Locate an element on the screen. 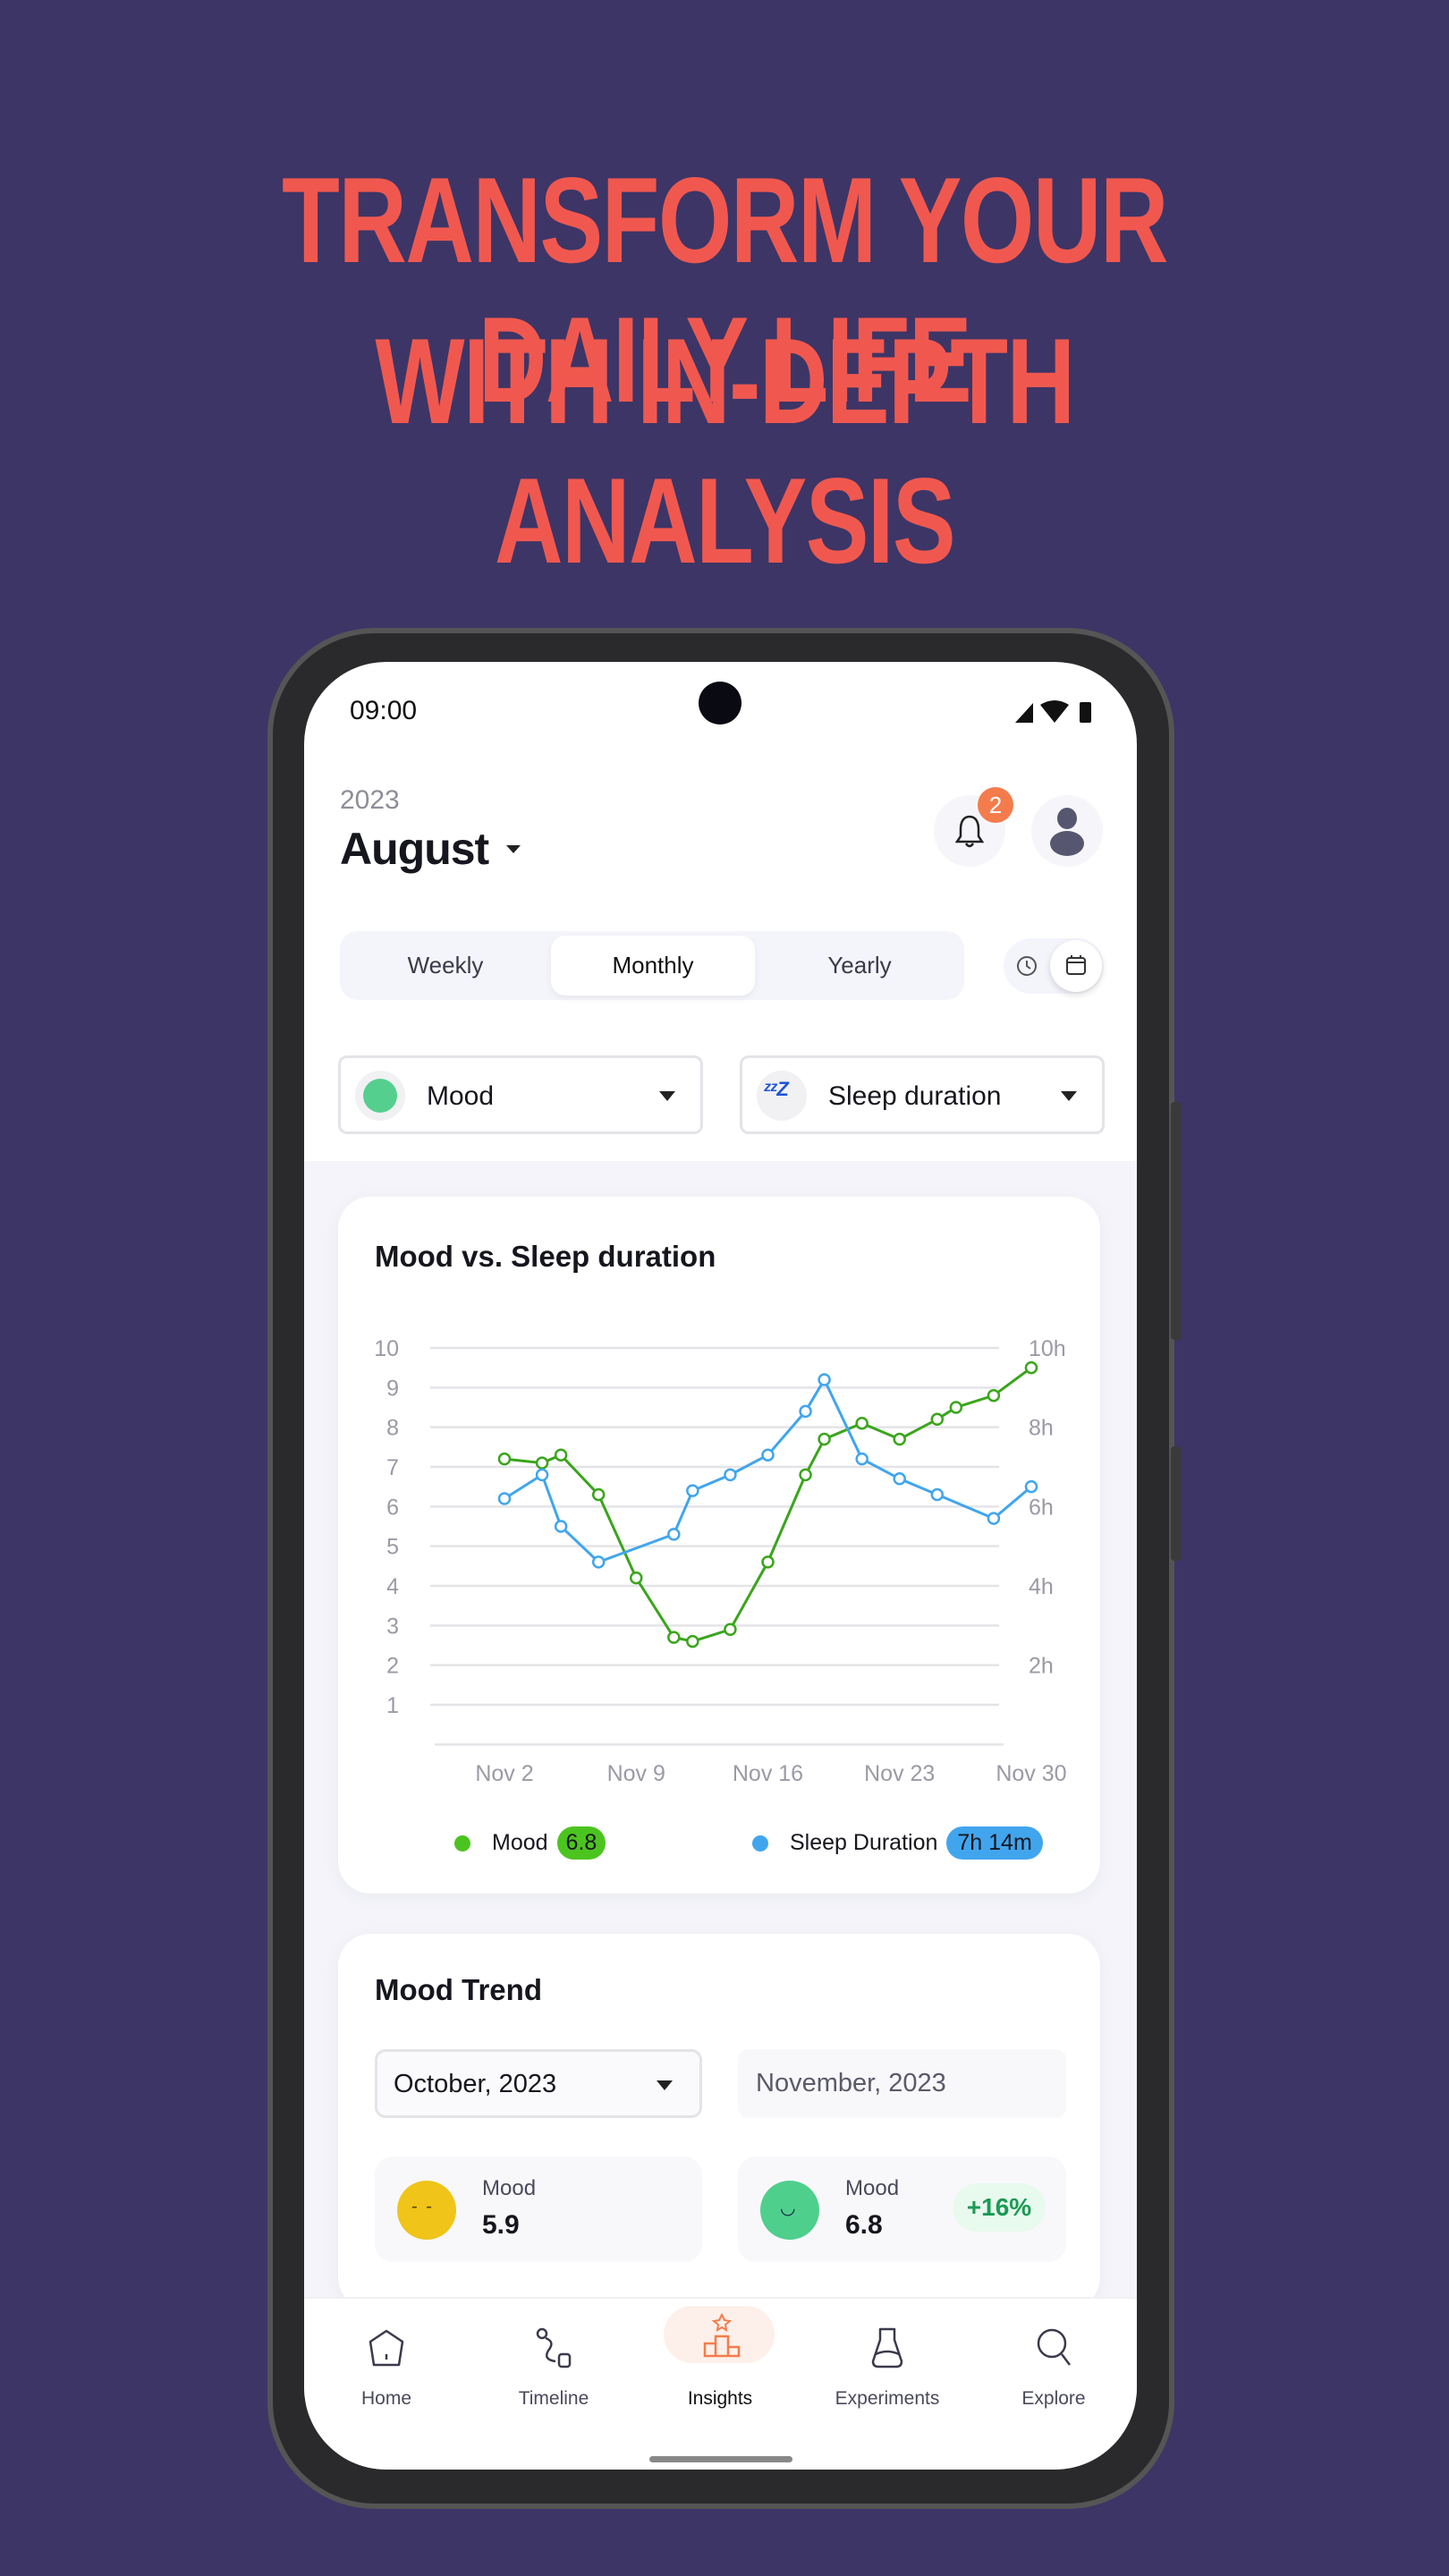 The height and width of the screenshot is (2576, 1449). nav-label: Insights is located at coordinates (720, 2398).